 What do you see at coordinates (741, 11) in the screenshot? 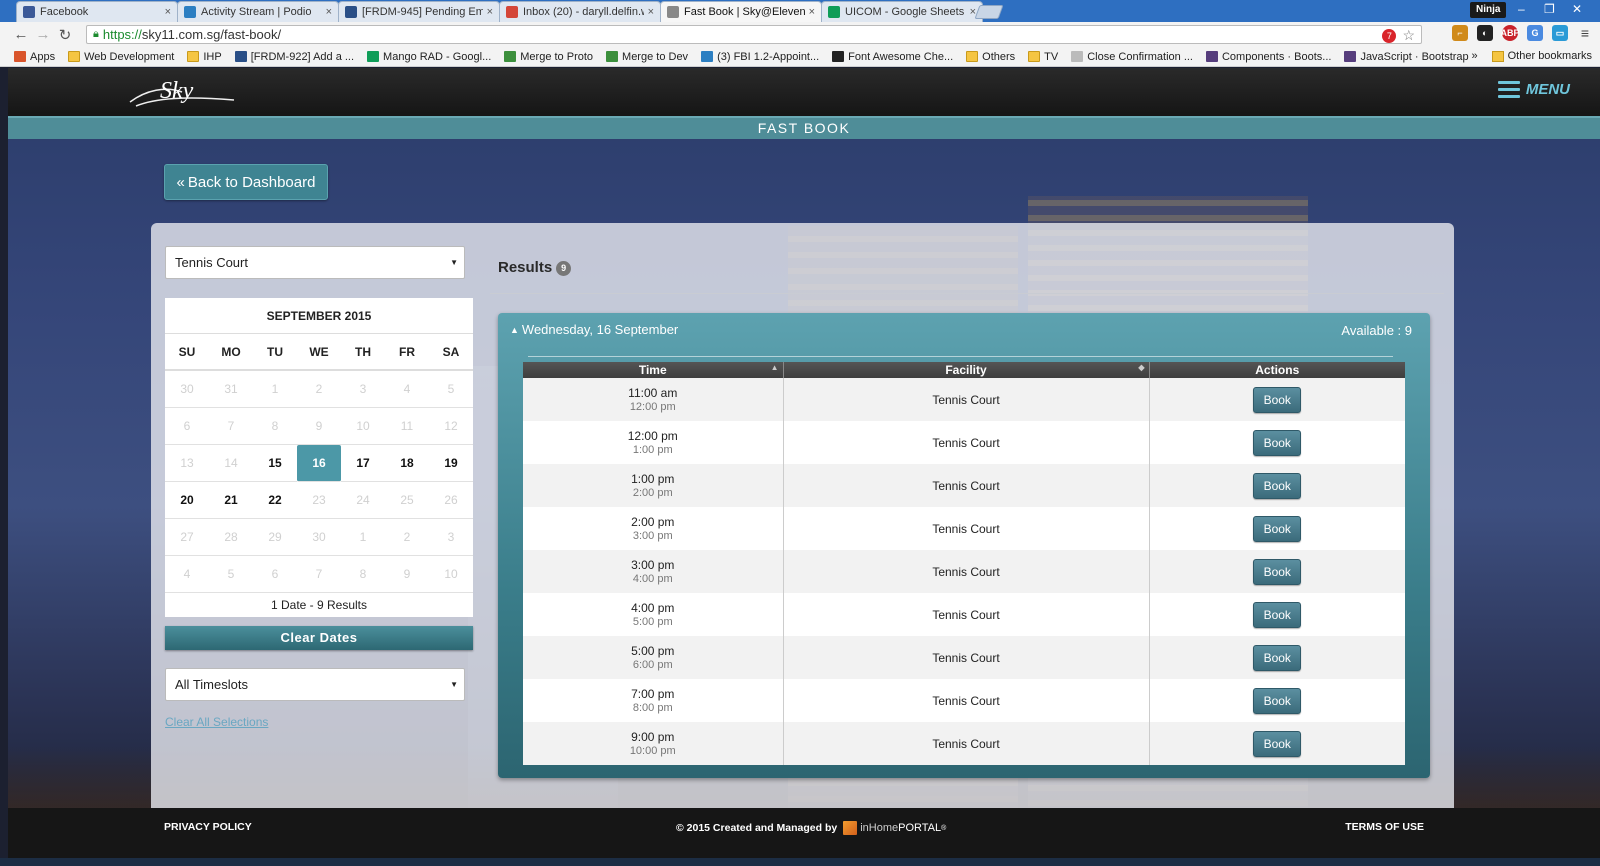
I see `browser-tab: Fast Book | Sky@Eleven ×` at bounding box center [741, 11].